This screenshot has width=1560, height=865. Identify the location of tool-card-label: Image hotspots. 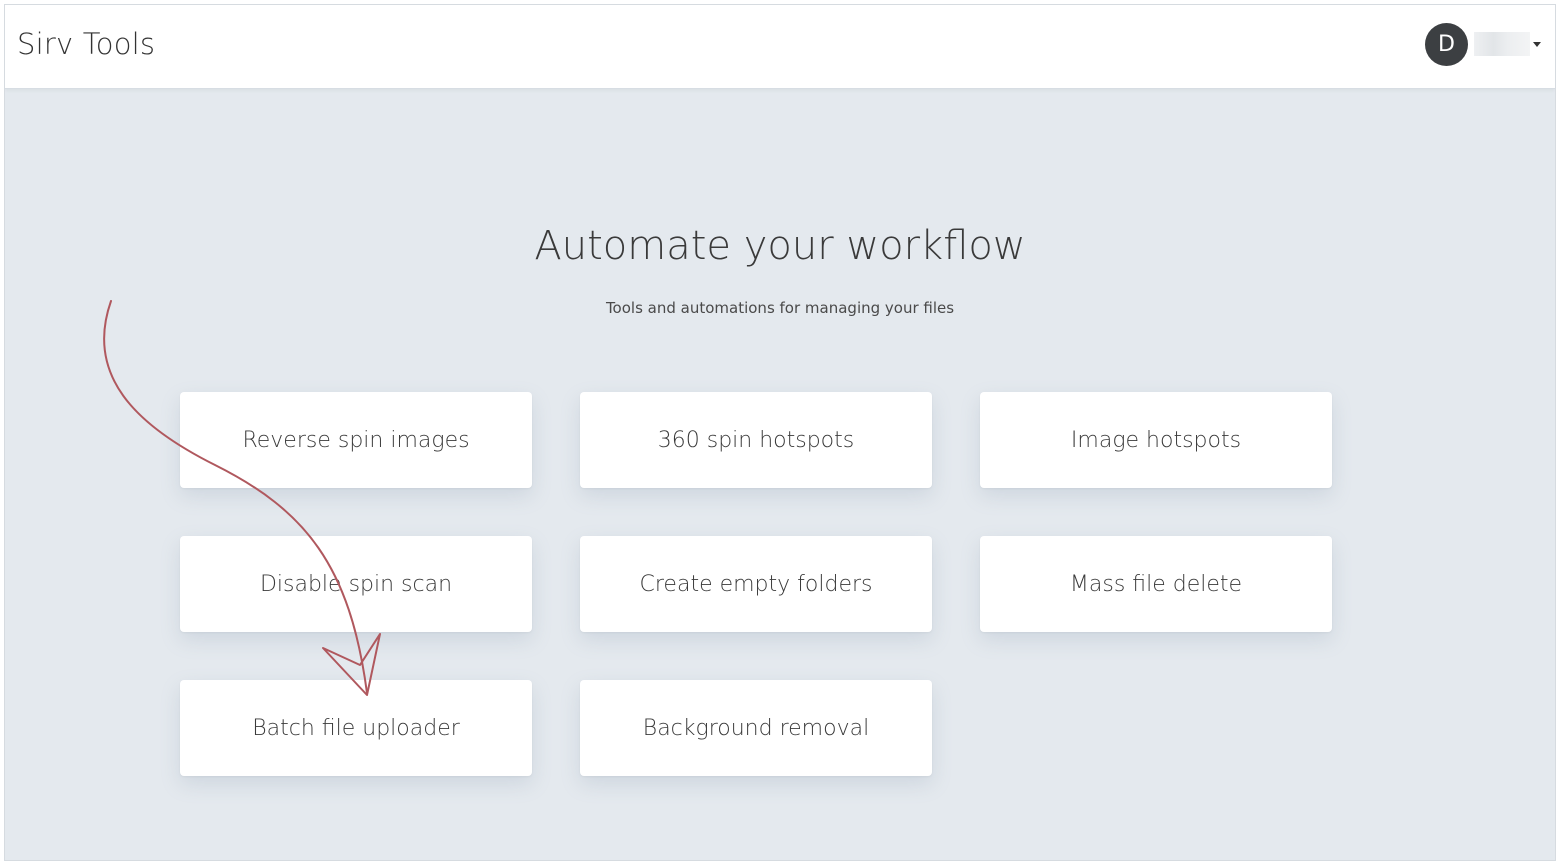
(1156, 440).